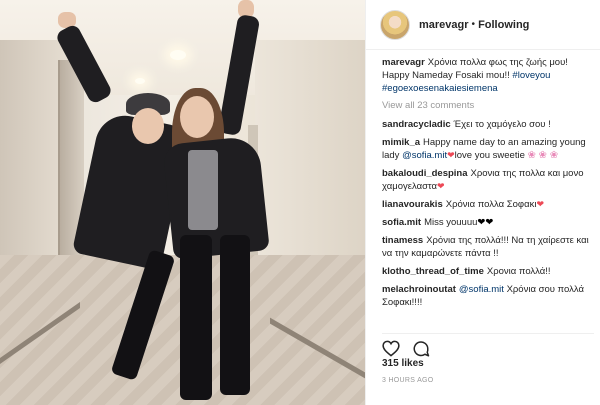 The width and height of the screenshot is (600, 405). Describe the element at coordinates (419, 289) in the screenshot. I see `comment-username: melachroinoutat` at that location.